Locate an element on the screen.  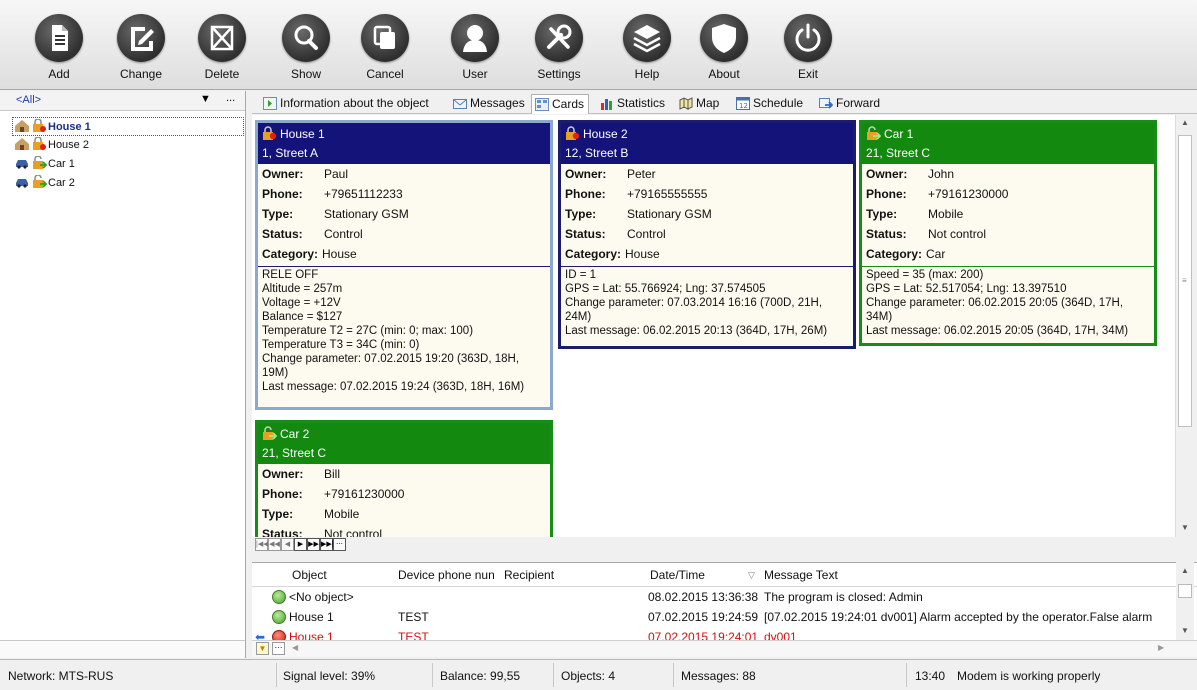
object-filter-value: <All> is located at coordinates (29, 100).